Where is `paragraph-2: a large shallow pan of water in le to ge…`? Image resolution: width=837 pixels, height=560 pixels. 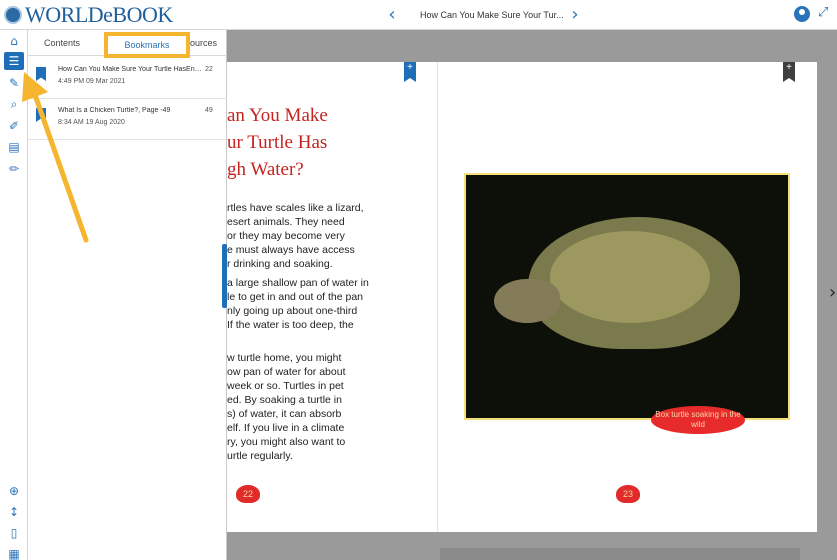 paragraph-2: a large shallow pan of water in le to ge… is located at coordinates (298, 304).